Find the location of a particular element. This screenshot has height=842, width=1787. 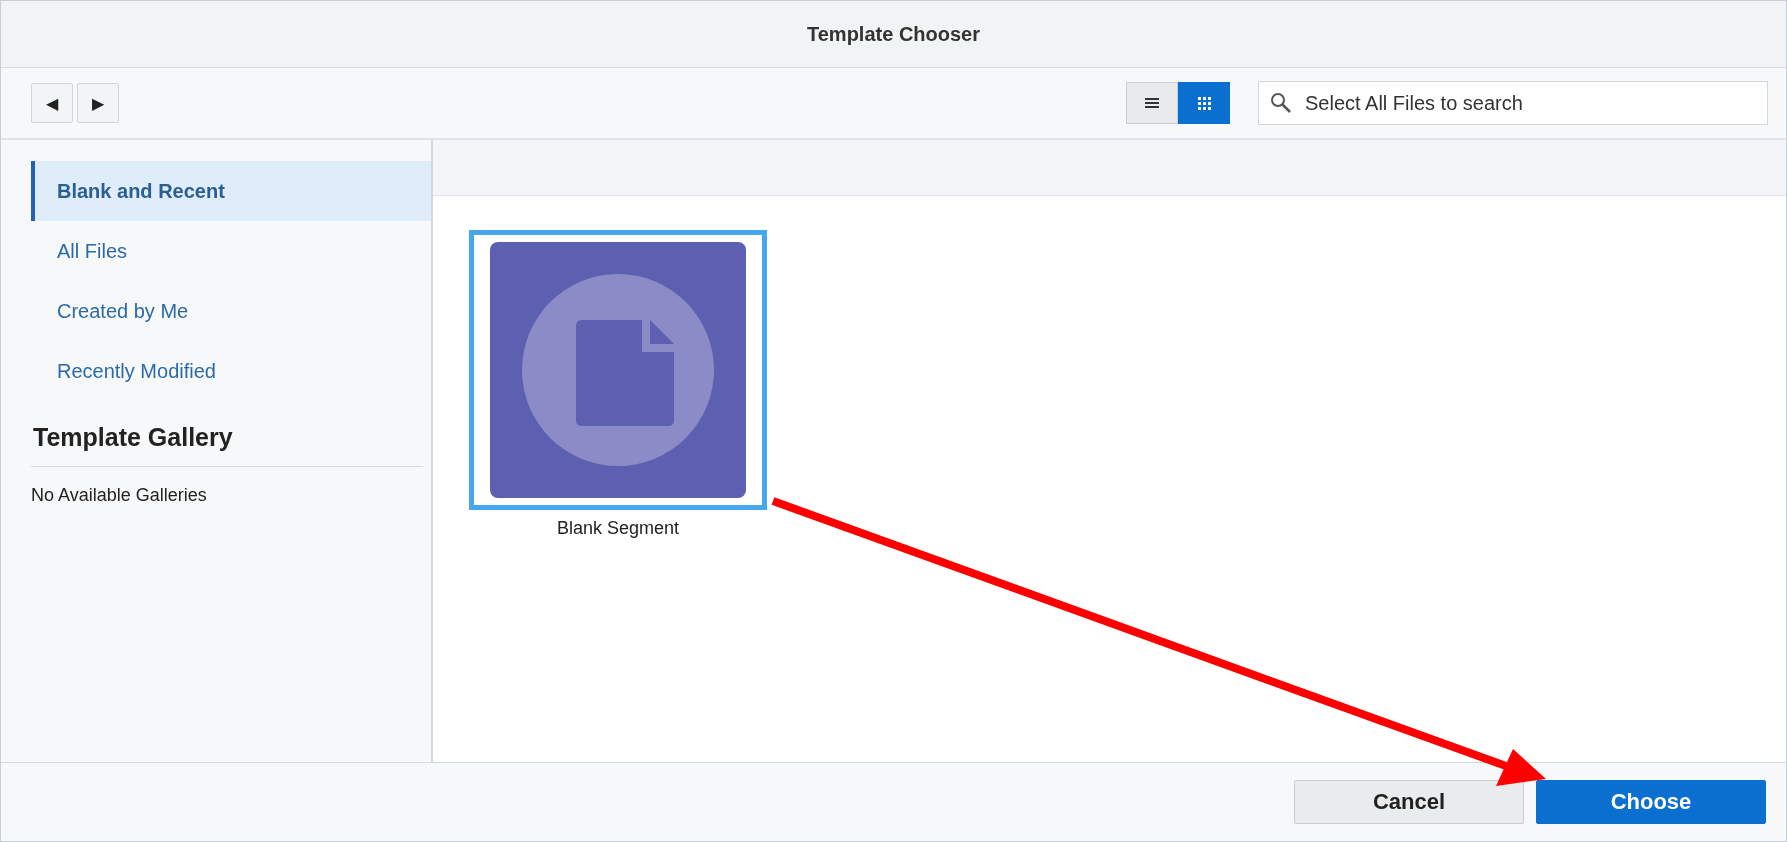

nav-button: ▶ is located at coordinates (98, 103).